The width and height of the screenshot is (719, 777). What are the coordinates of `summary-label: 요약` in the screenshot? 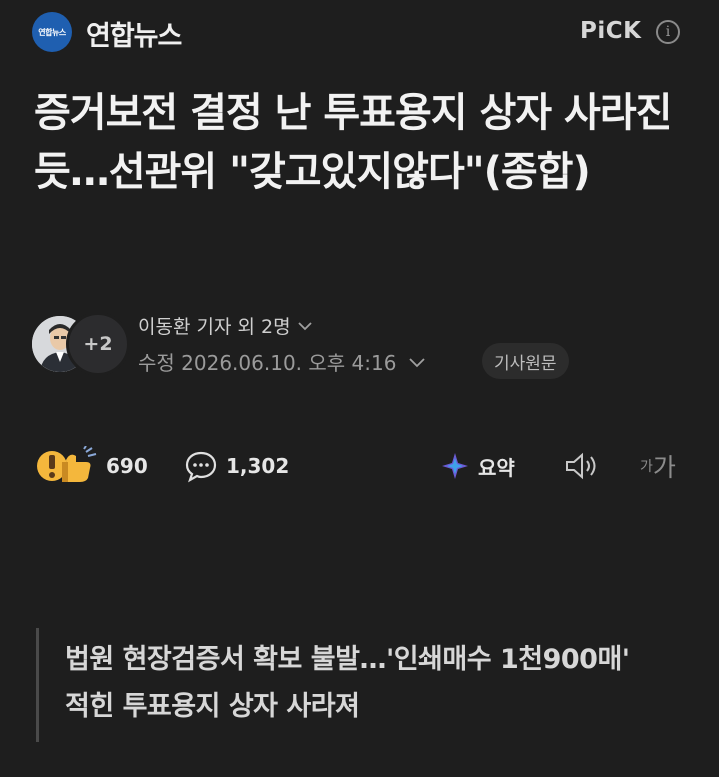 It's located at (496, 467).